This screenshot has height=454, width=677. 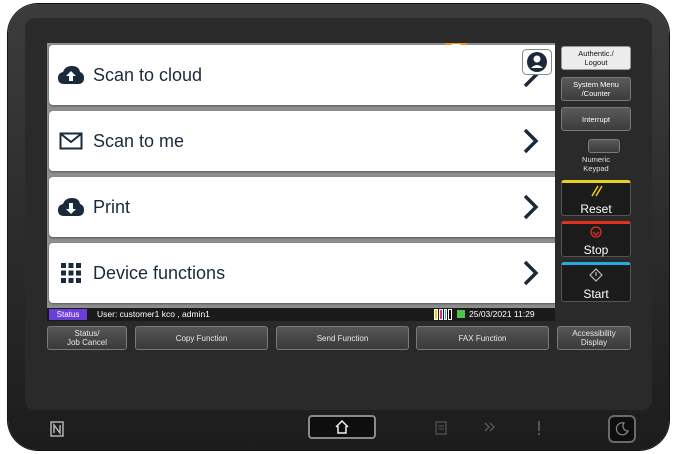 What do you see at coordinates (302, 141) in the screenshot?
I see `tile-scan-to-me: Scan to me` at bounding box center [302, 141].